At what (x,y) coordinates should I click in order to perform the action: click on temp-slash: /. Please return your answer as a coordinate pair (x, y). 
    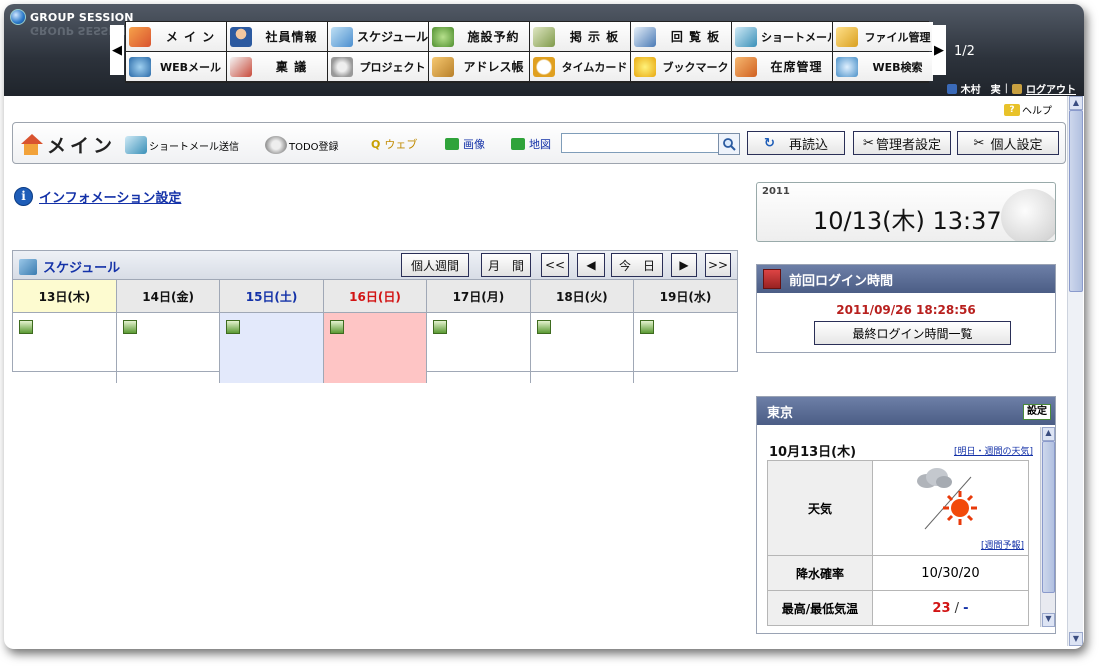
    Looking at the image, I should click on (957, 608).